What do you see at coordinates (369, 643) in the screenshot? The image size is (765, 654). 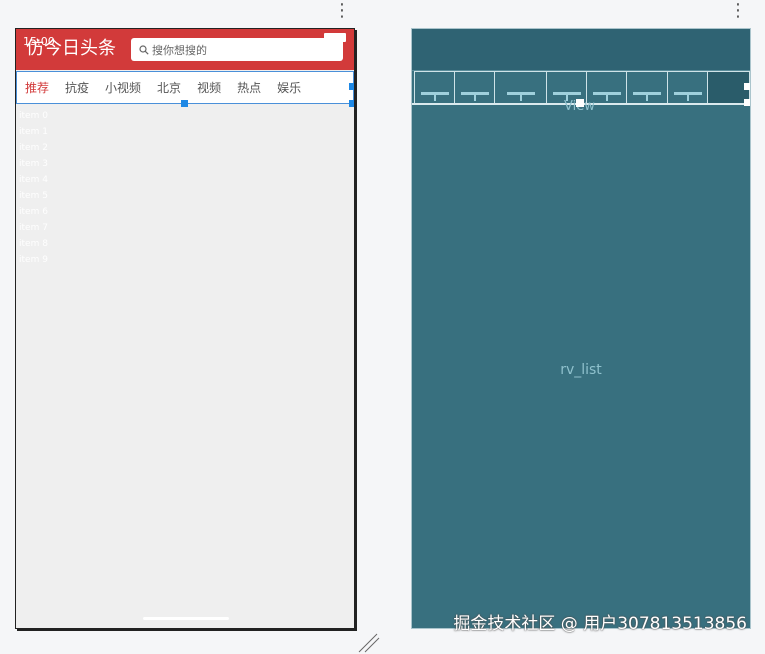 I see `resize-grip-icon` at bounding box center [369, 643].